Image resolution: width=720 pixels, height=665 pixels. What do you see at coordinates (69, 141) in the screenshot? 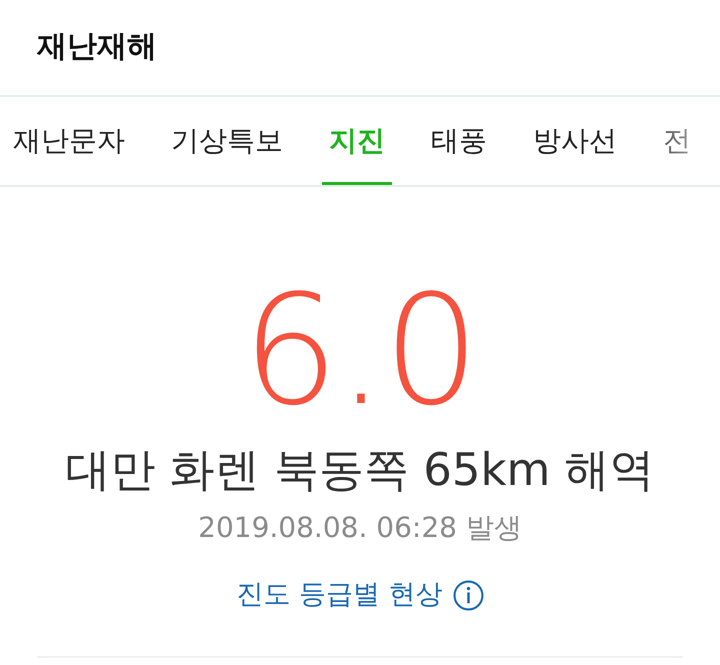
I see `tab: 재난문자` at bounding box center [69, 141].